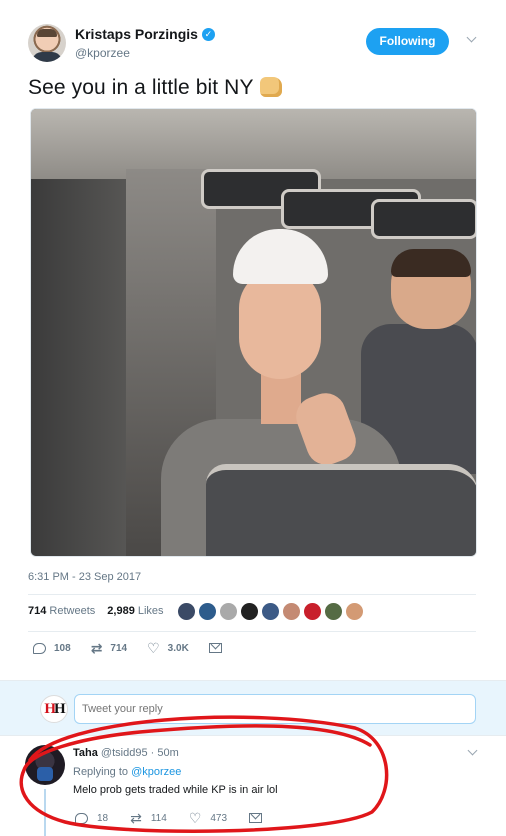  Describe the element at coordinates (208, 34) in the screenshot. I see `verified-badge-icon: ✓` at that location.